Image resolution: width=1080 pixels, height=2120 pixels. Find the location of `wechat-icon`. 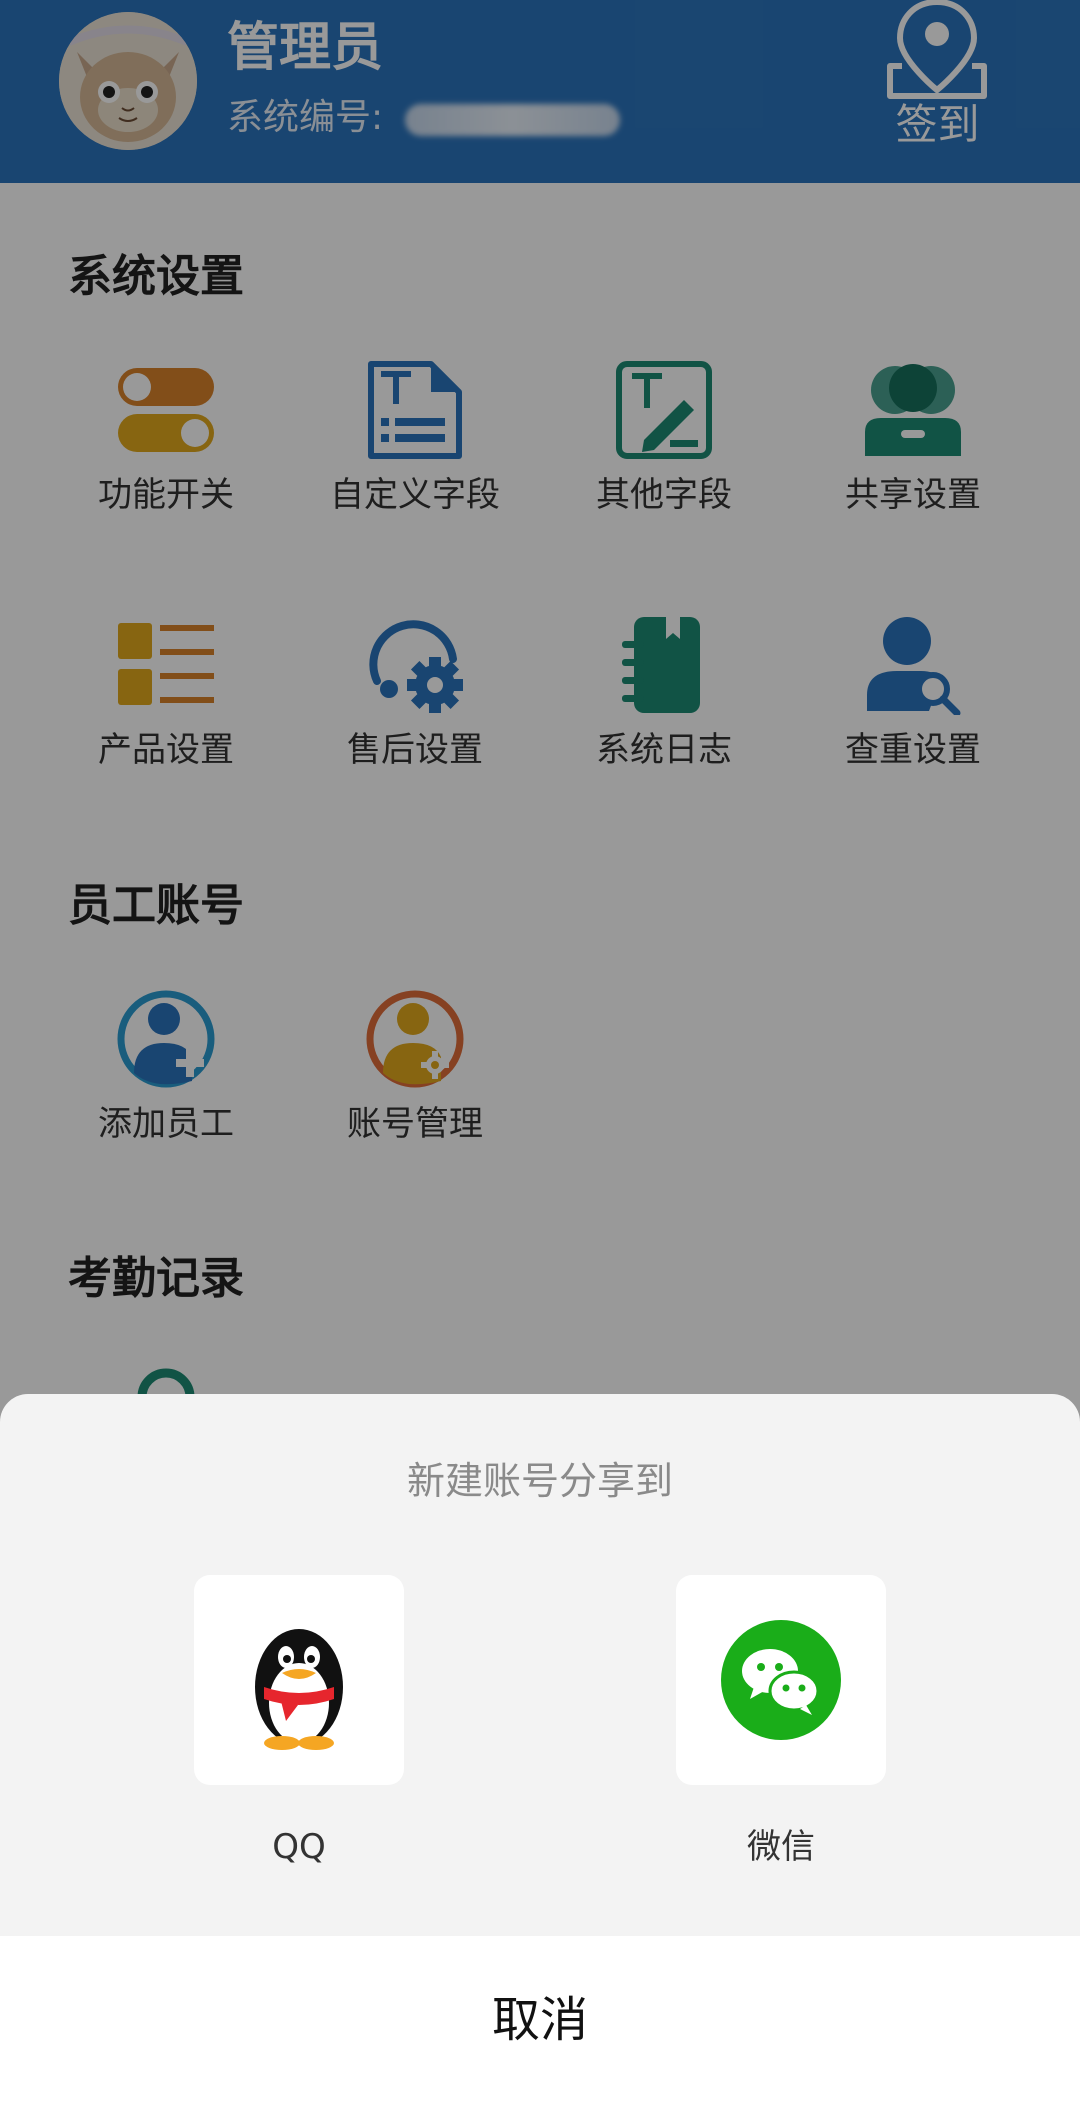

wechat-icon is located at coordinates (781, 1680).